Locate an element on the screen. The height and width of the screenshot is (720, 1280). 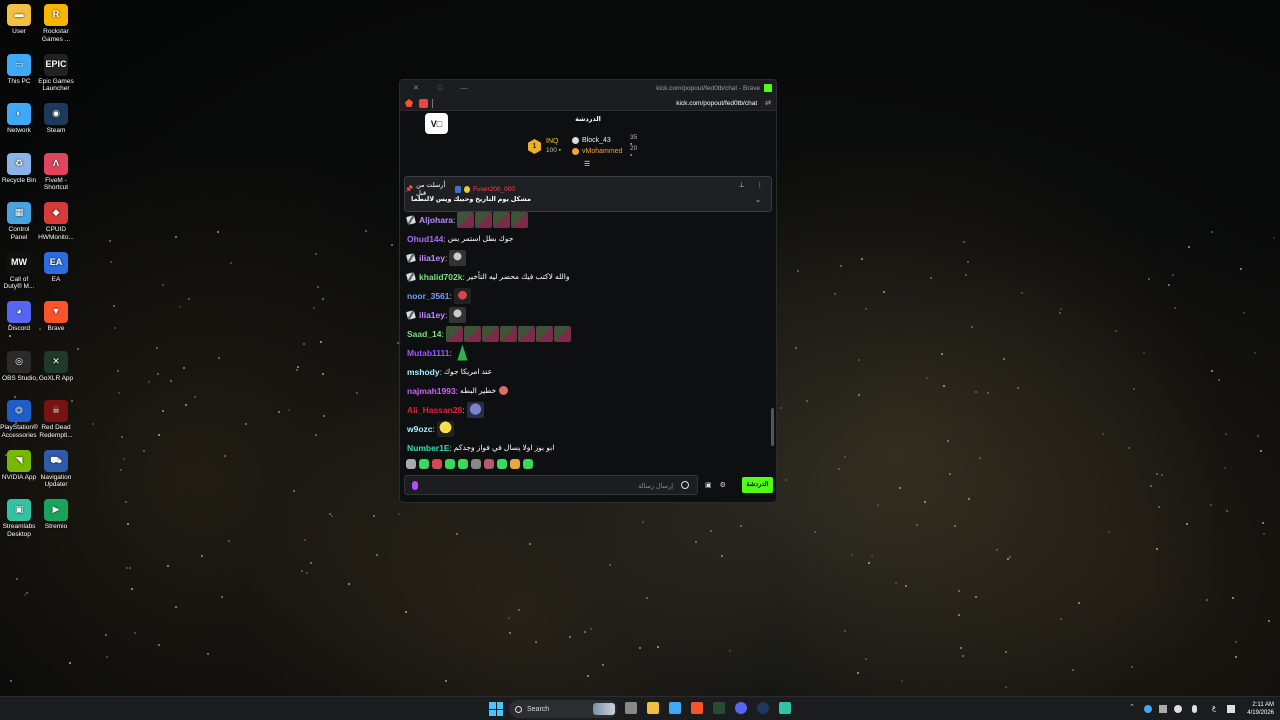
desktop-shortcut: ◐ Network is located at coordinates (19, 119).